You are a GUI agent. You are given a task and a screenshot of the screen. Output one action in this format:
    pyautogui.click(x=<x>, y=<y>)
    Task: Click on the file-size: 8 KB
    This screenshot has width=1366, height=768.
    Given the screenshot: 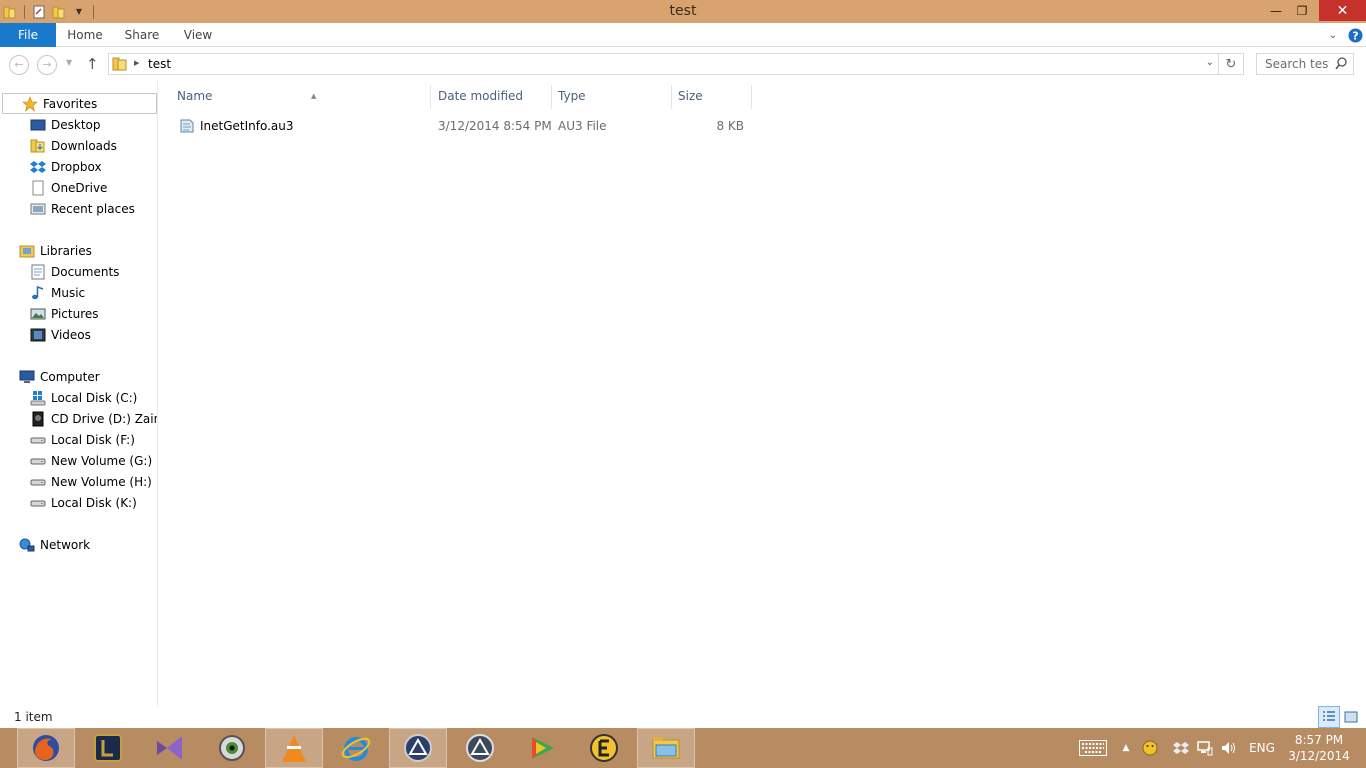 What is the action you would take?
    pyautogui.click(x=730, y=126)
    